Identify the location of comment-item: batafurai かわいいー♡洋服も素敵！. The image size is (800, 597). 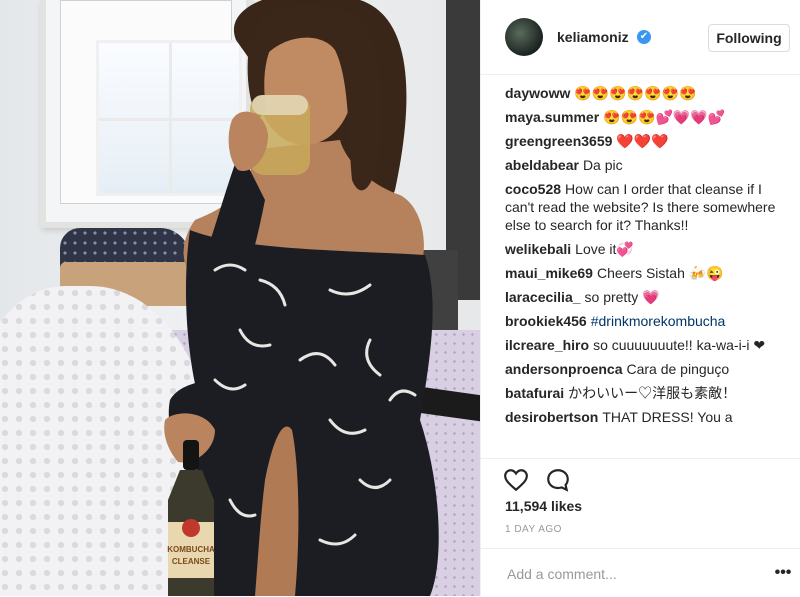
(640, 393).